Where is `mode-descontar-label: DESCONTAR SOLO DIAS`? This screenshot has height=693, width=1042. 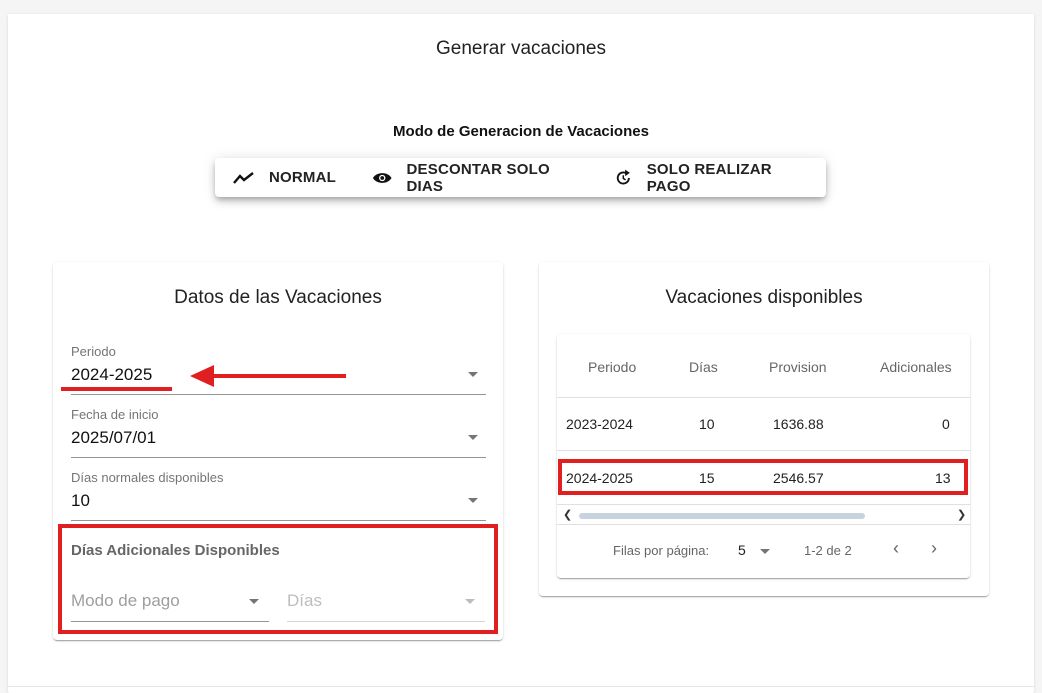 mode-descontar-label: DESCONTAR SOLO DIAS is located at coordinates (478, 177).